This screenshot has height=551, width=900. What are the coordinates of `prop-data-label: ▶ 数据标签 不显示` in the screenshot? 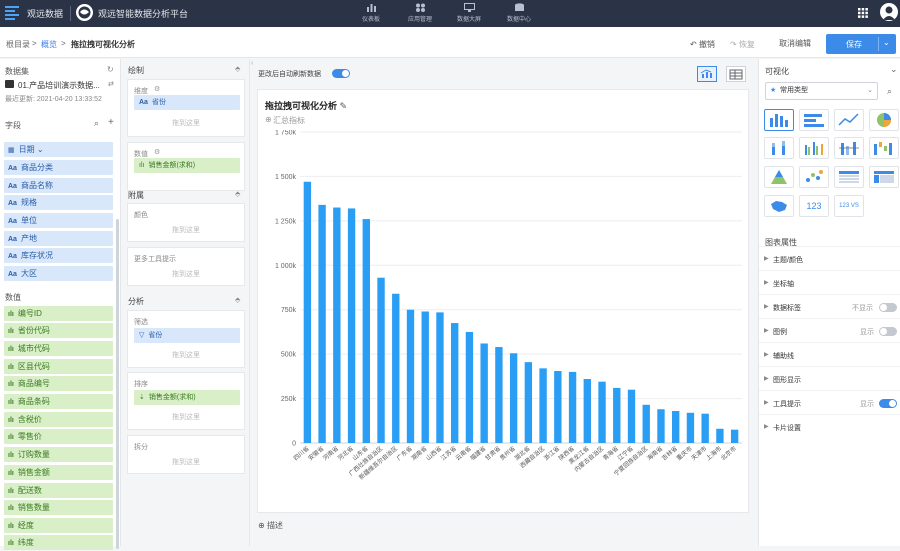 It's located at (829, 306).